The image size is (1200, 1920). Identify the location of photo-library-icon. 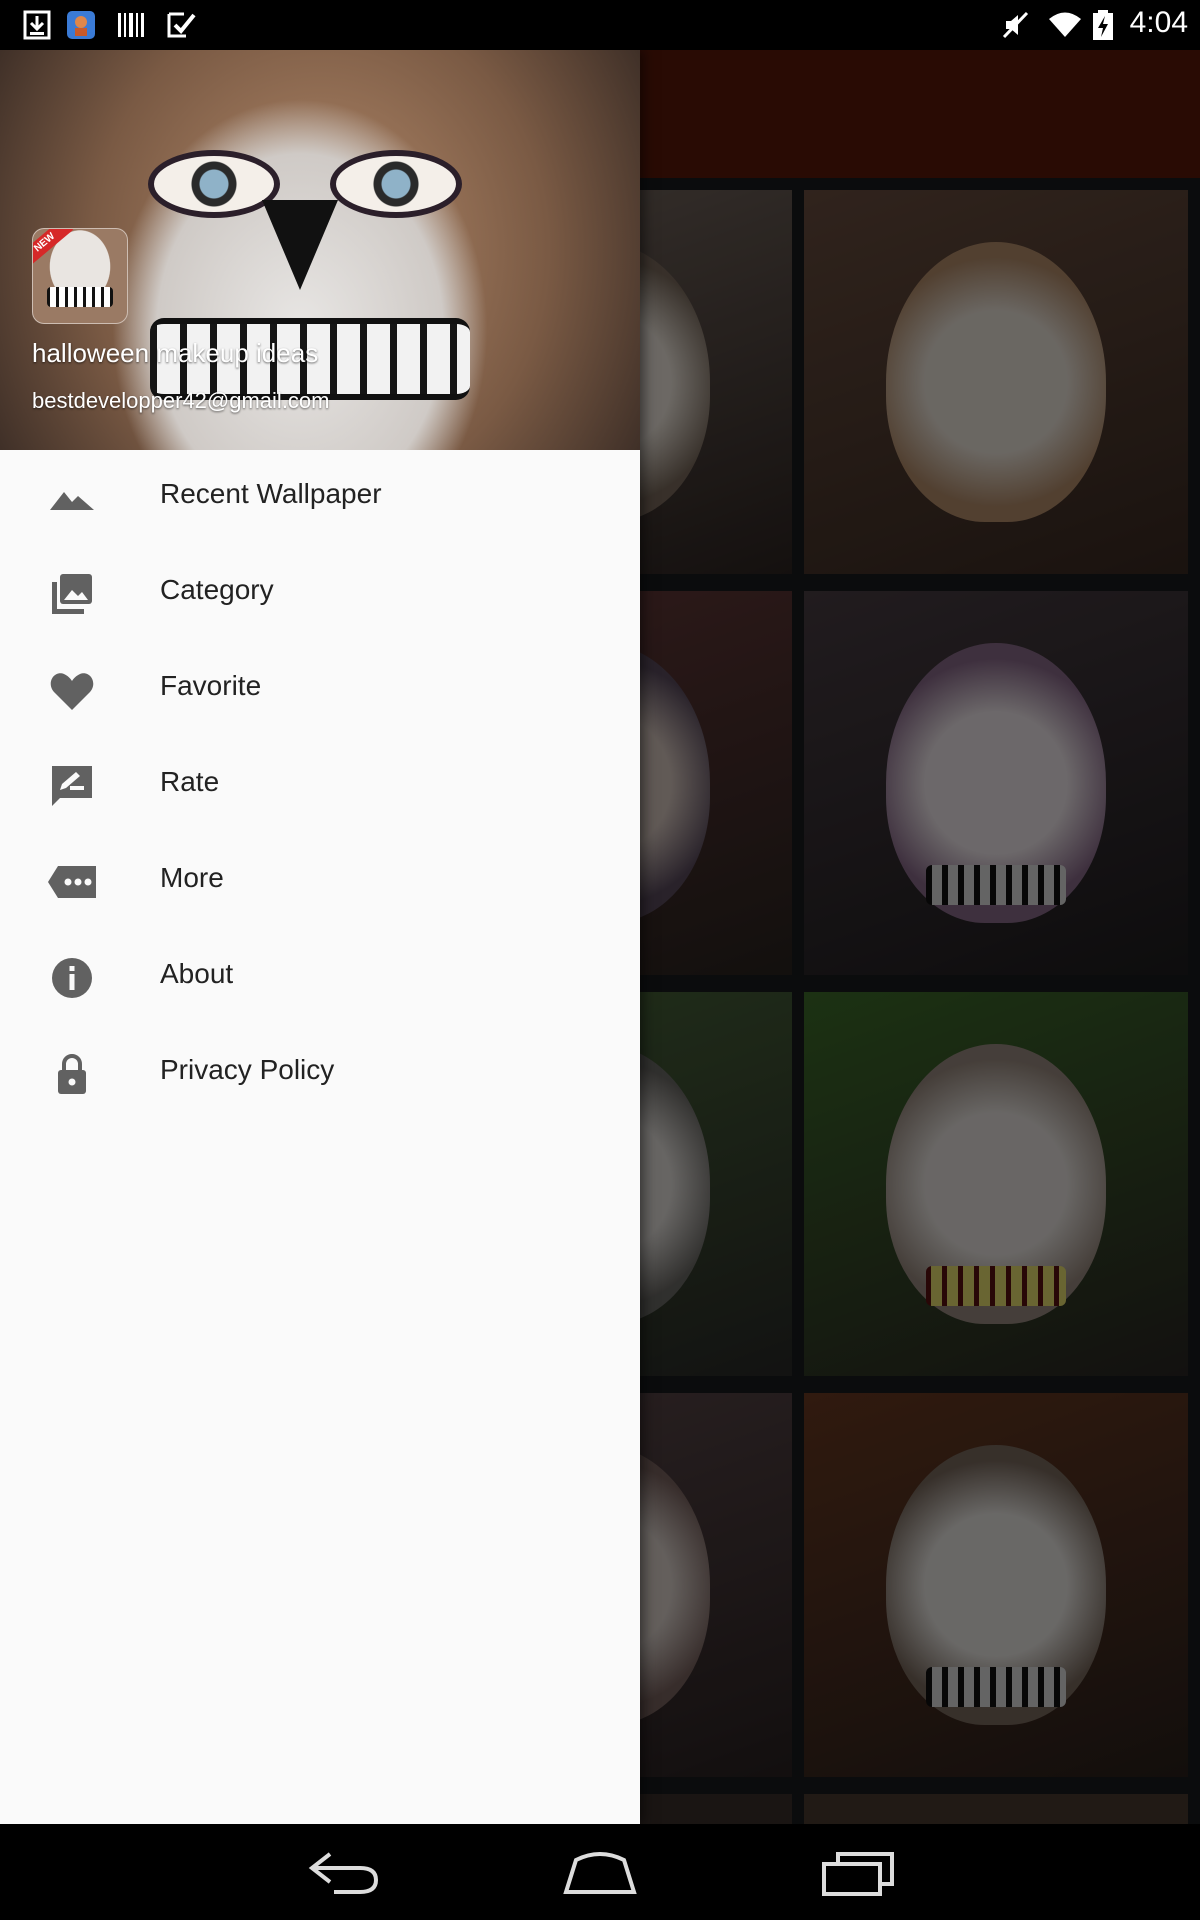
(72, 594).